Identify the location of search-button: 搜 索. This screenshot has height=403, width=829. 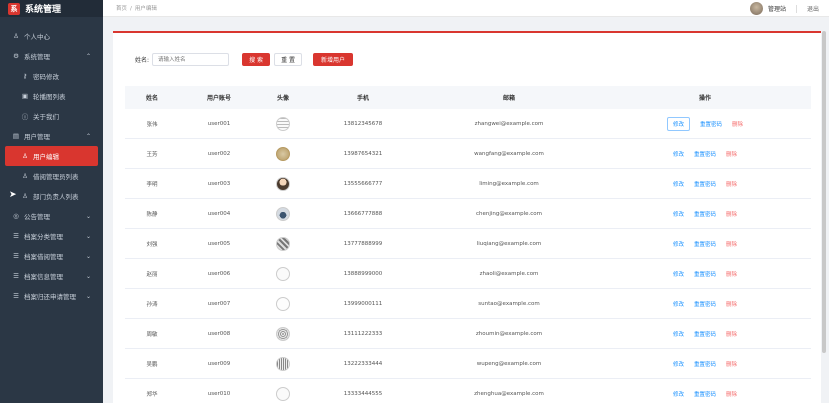
(256, 59).